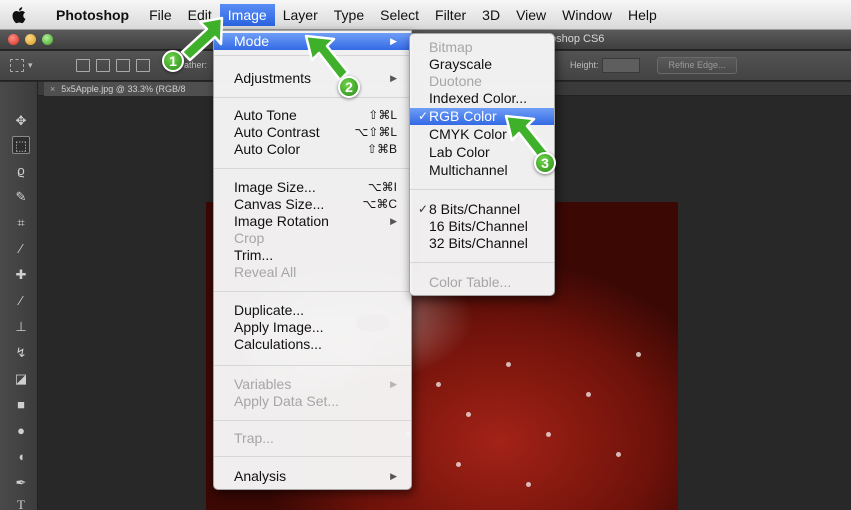  I want to click on tools-panel: ✥ ⬚ ϱ ✎ ⌗ ⁄ ✚ ∕ ⊥ ↯ ◪ ■ ● ◖ ✒ T, so click(19, 296).